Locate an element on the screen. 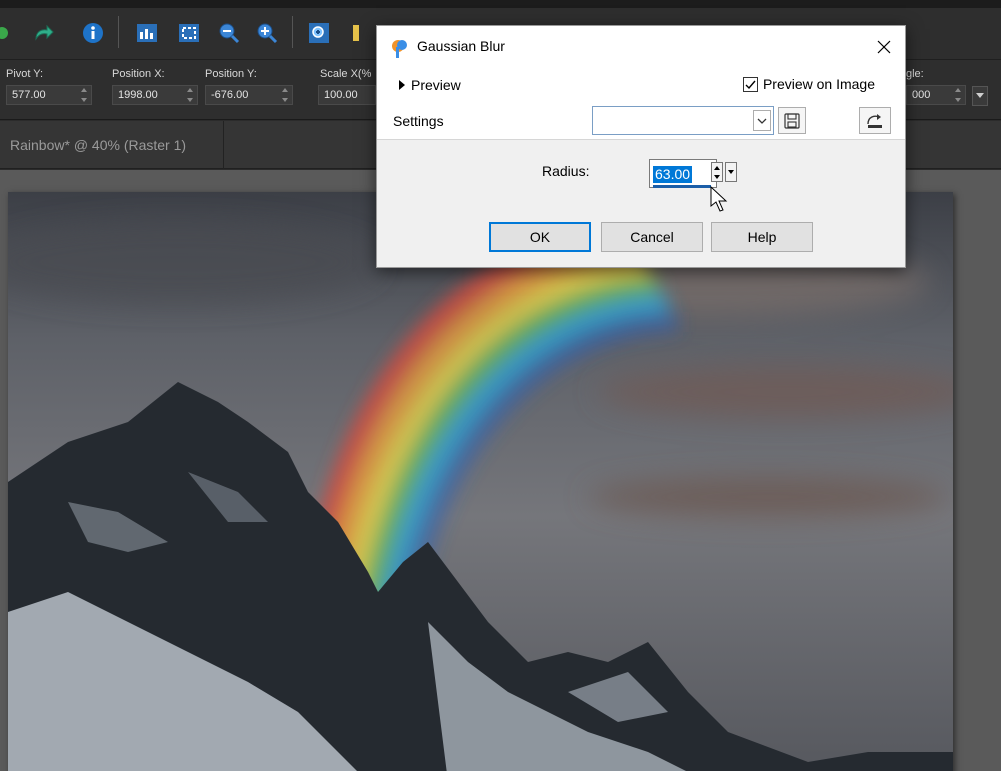  angle-dropdown-button is located at coordinates (980, 96).